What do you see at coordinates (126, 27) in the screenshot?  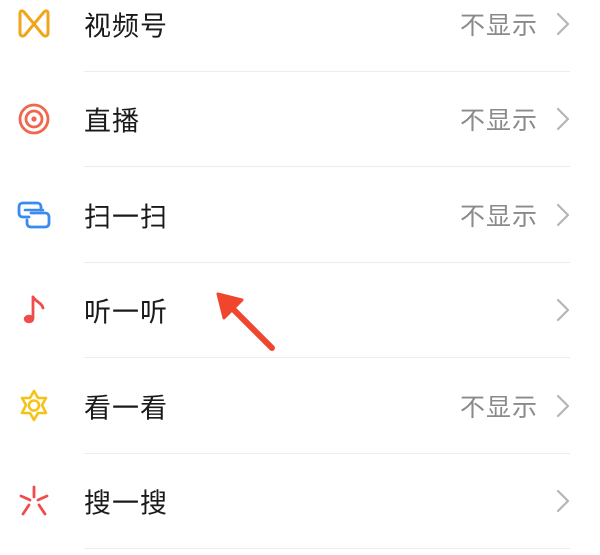 I see `row-label: 视频号` at bounding box center [126, 27].